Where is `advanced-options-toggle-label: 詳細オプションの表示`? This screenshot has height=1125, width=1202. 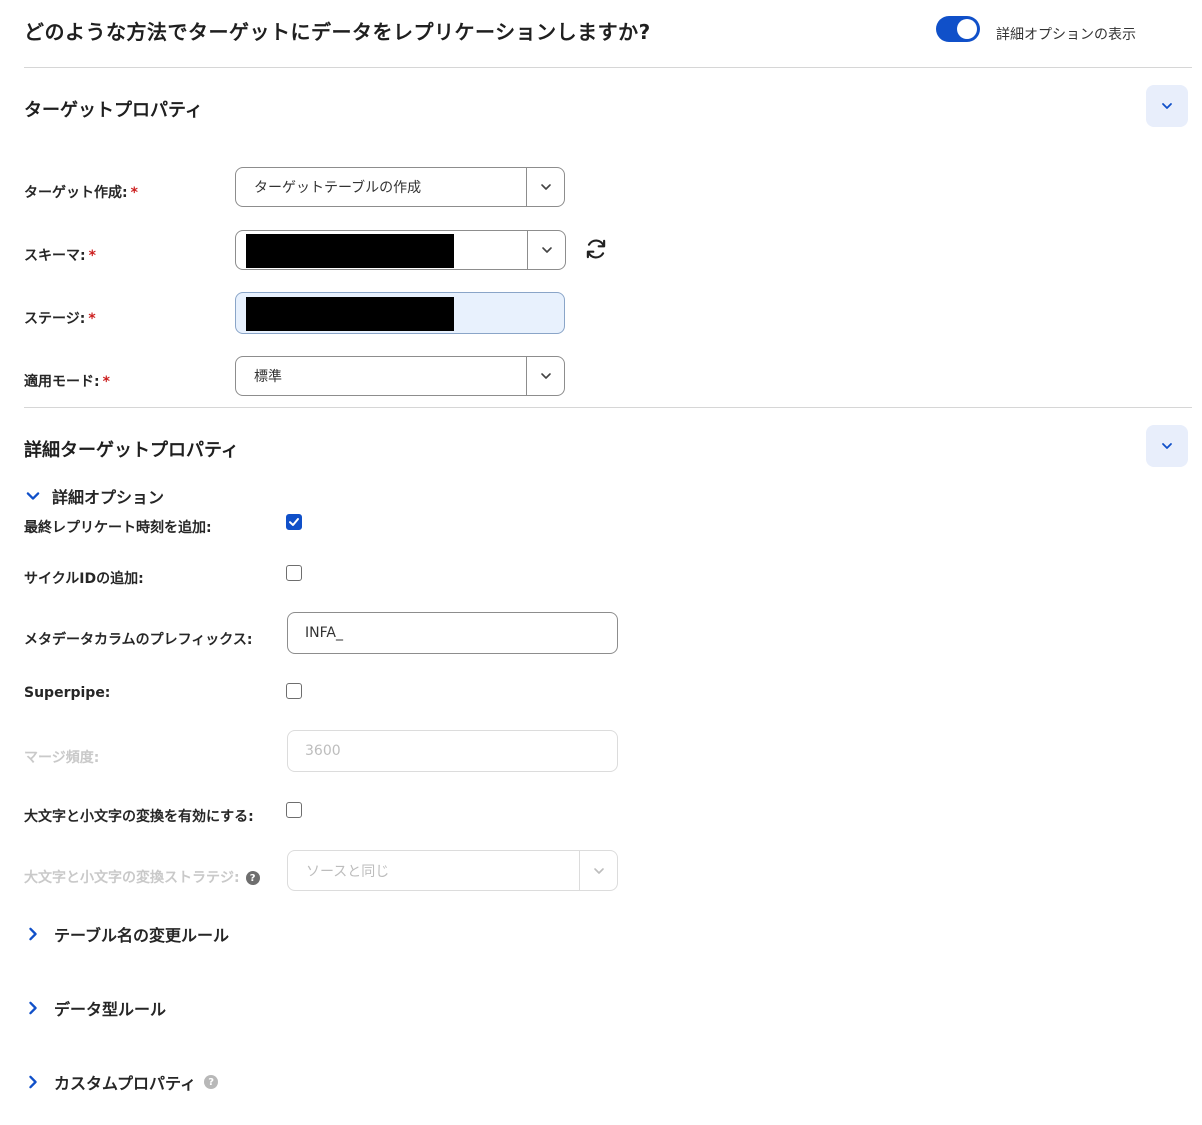 advanced-options-toggle-label: 詳細オプションの表示 is located at coordinates (1066, 35).